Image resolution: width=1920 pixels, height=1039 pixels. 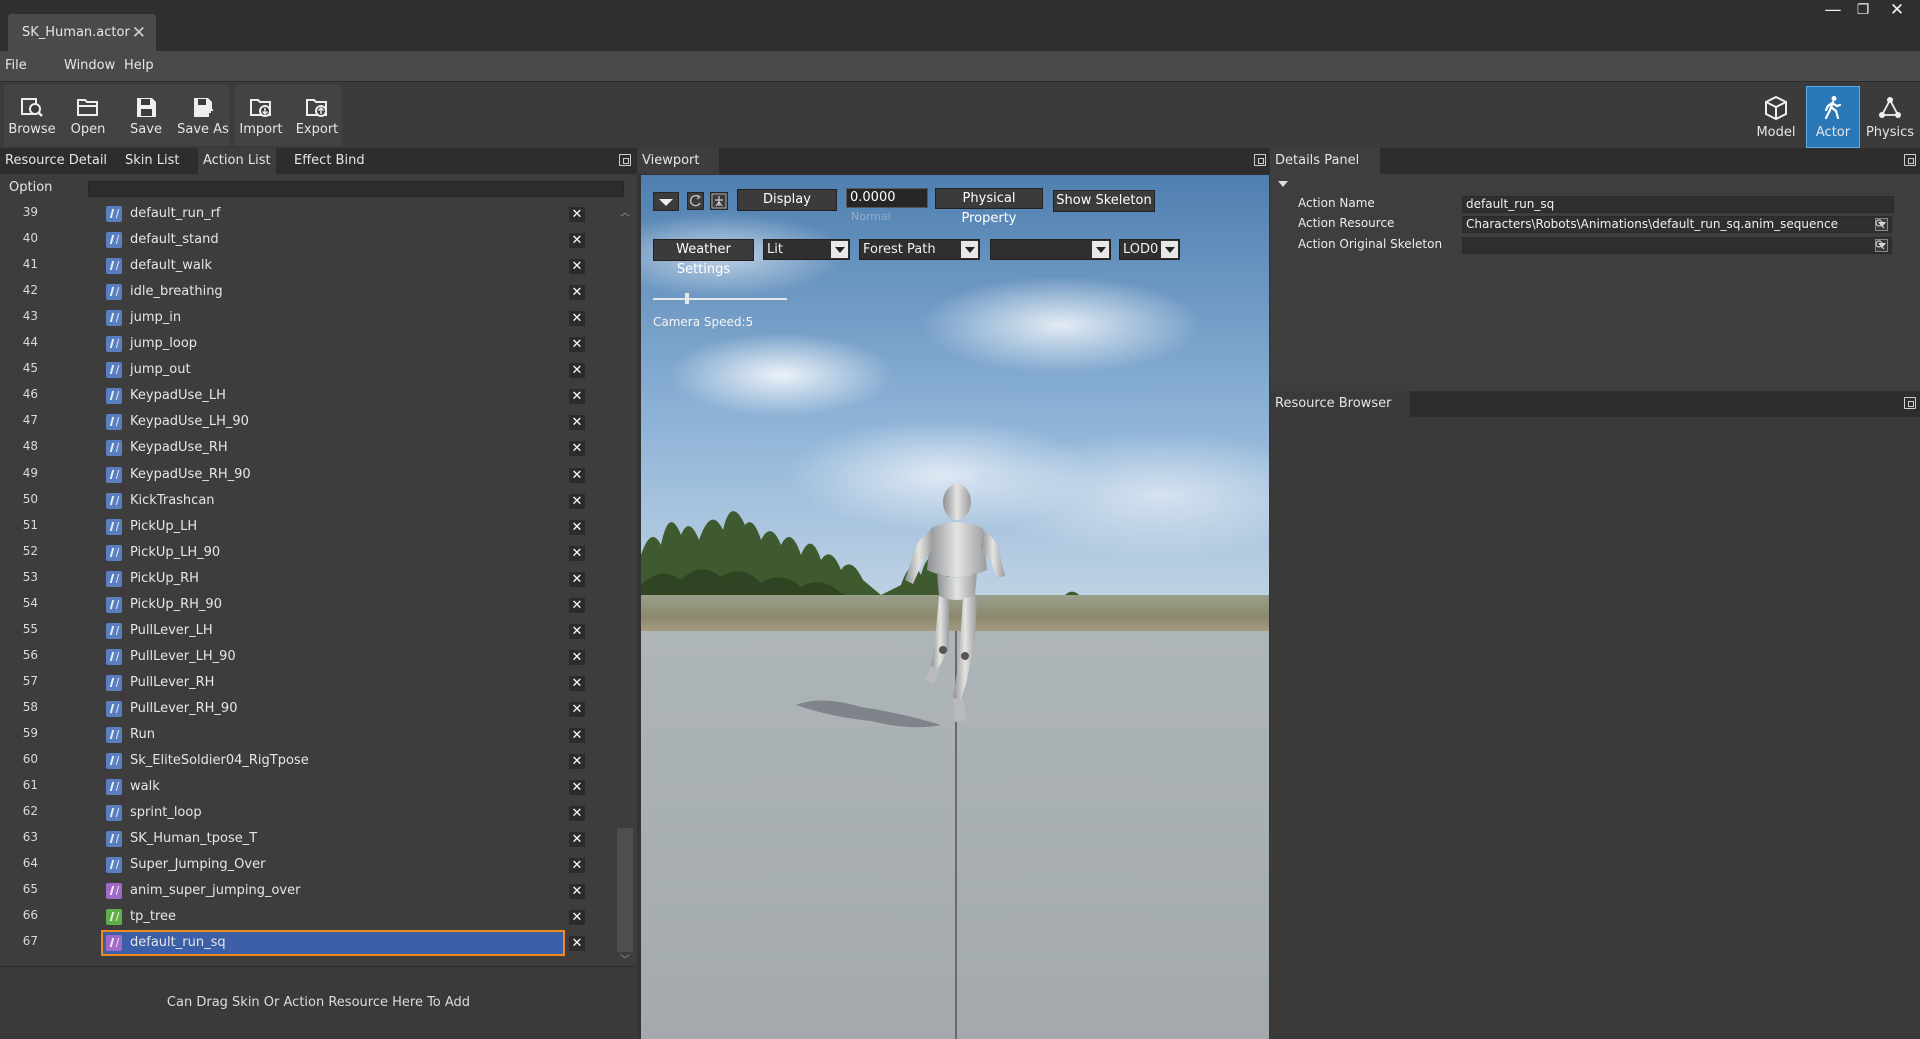 What do you see at coordinates (1678, 204) in the screenshot?
I see `action-name-field: default_run_sq` at bounding box center [1678, 204].